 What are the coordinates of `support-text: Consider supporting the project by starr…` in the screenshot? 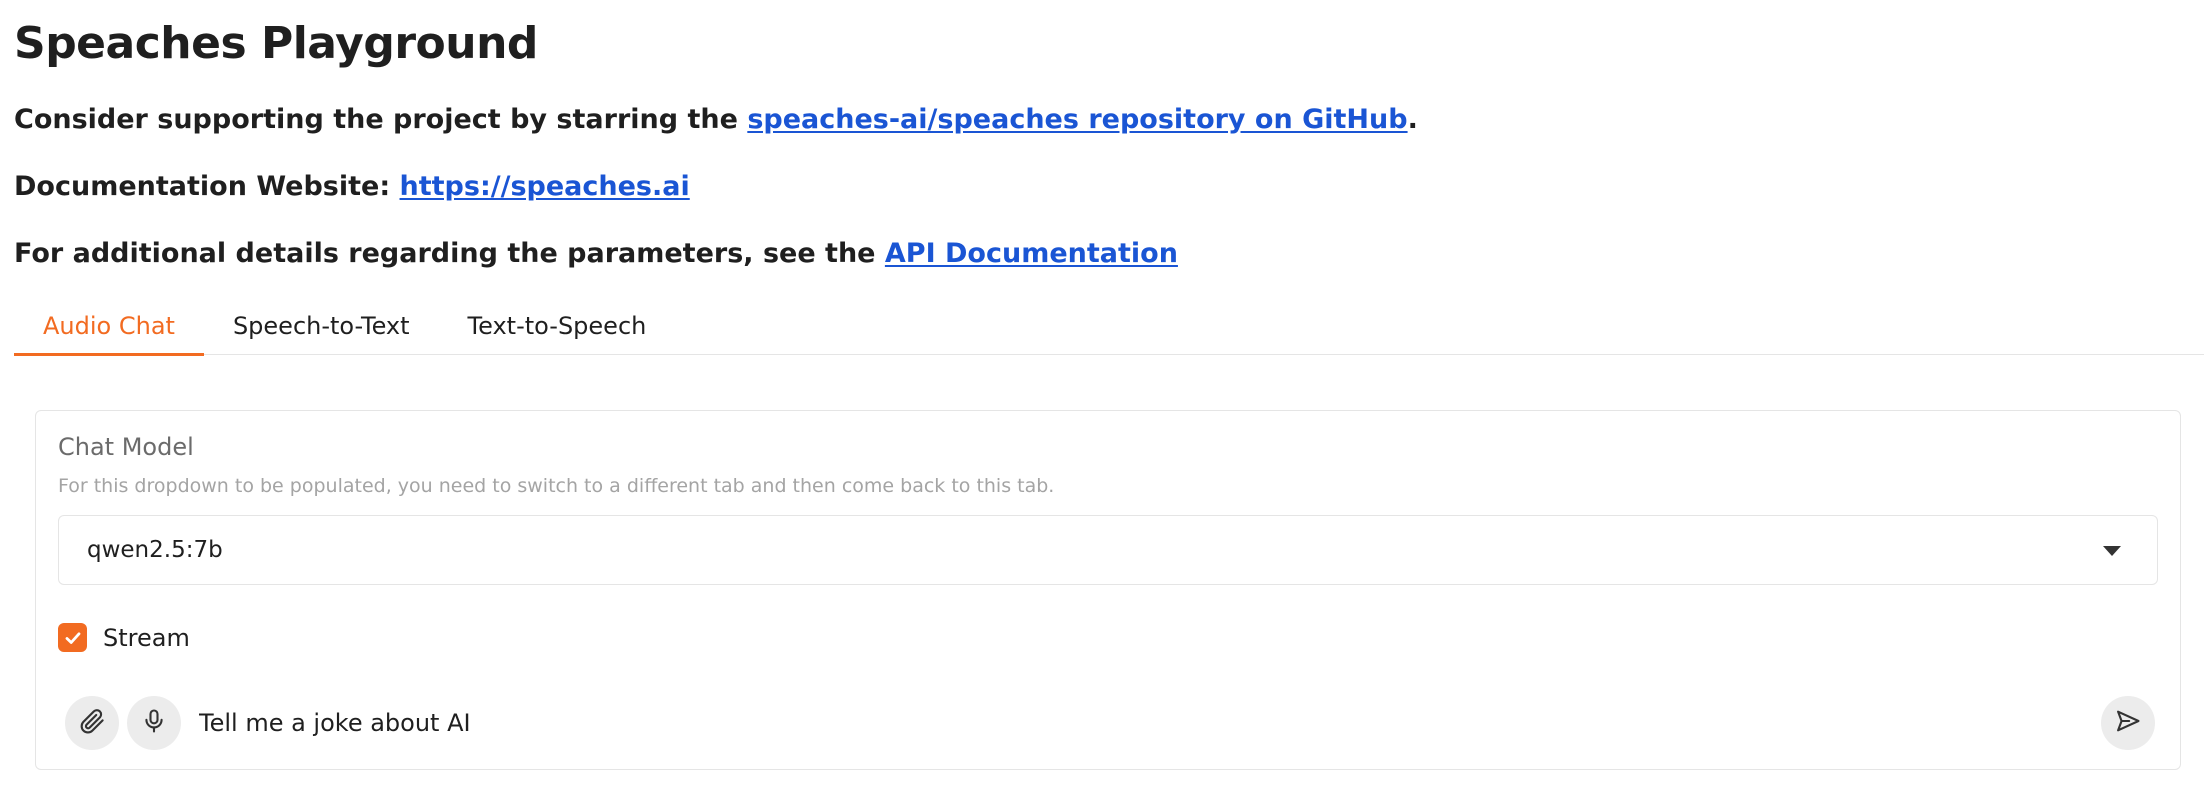 It's located at (716, 119).